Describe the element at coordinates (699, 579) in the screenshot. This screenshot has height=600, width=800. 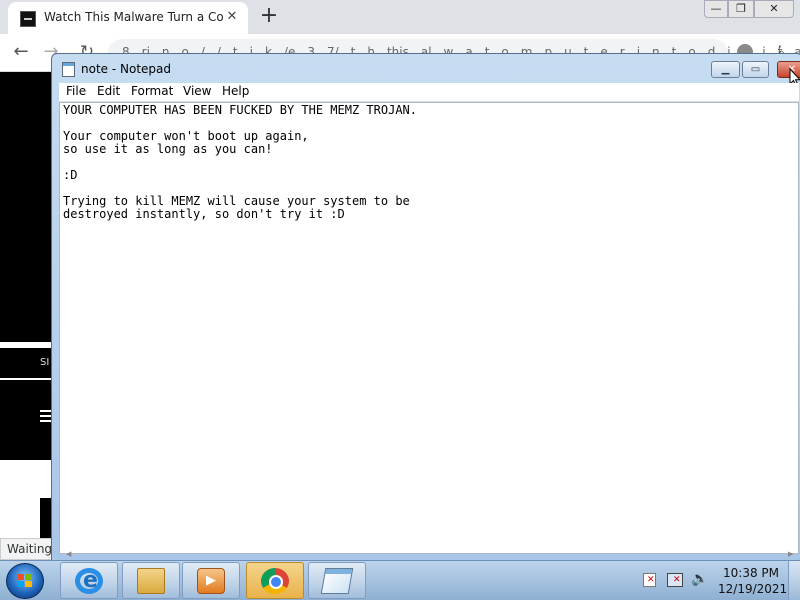
I see `volume-icon: 🔈` at that location.